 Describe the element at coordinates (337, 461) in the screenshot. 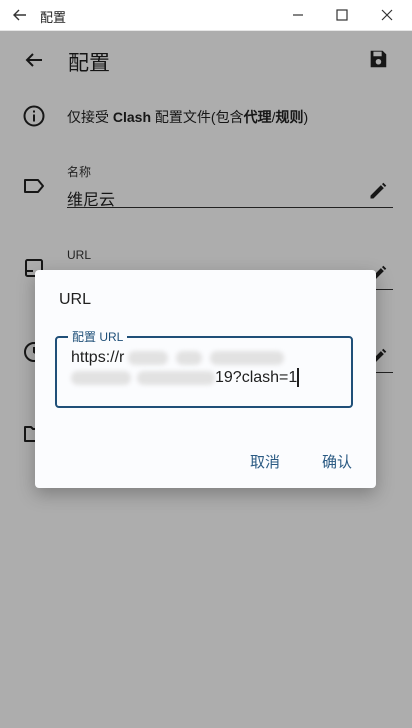

I see `confirm-button: 确认` at that location.